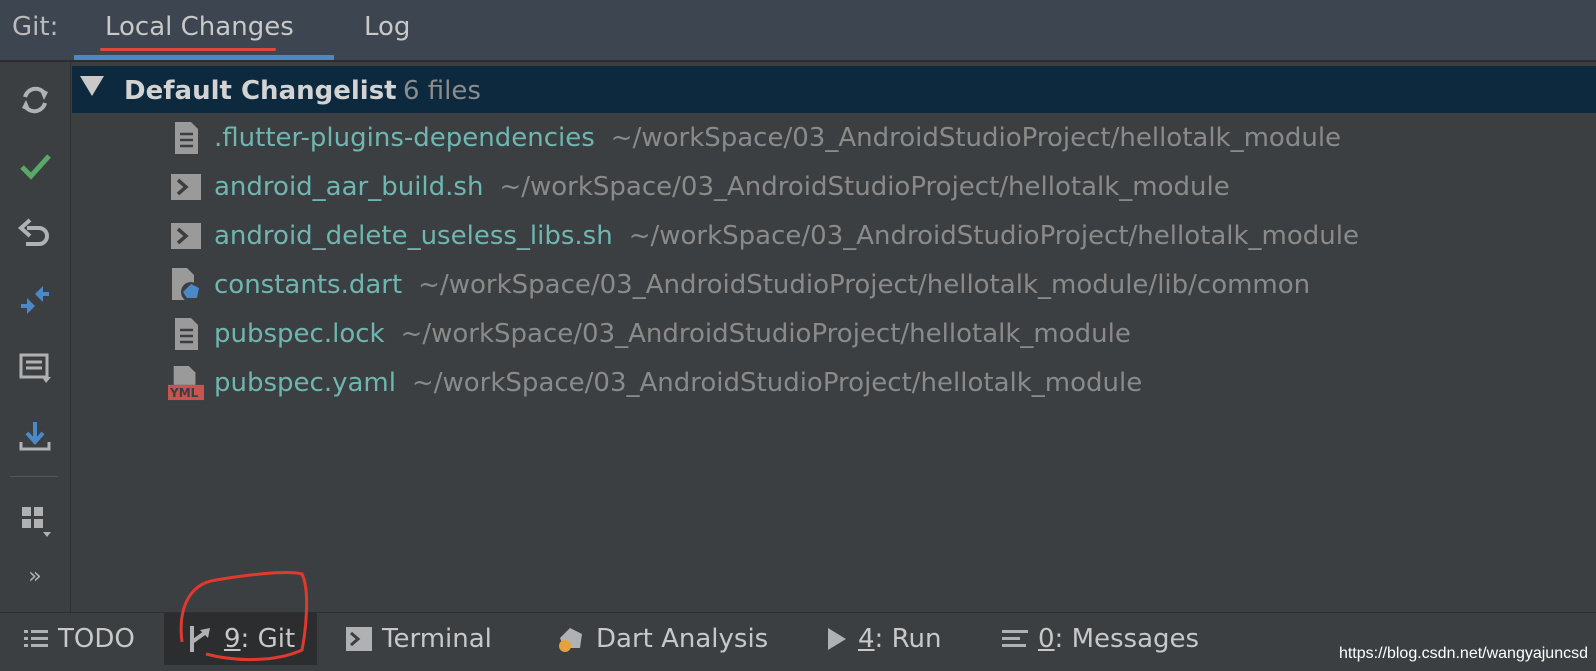 Image resolution: width=1596 pixels, height=671 pixels. What do you see at coordinates (413, 236) in the screenshot?
I see `file-name: android_delete_useless_libs.sh` at bounding box center [413, 236].